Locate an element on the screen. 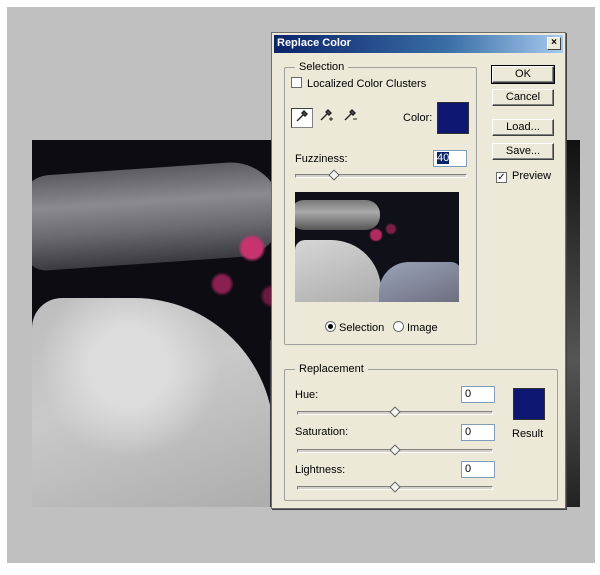 The image size is (600, 575). preview-label: Preview is located at coordinates (532, 176).